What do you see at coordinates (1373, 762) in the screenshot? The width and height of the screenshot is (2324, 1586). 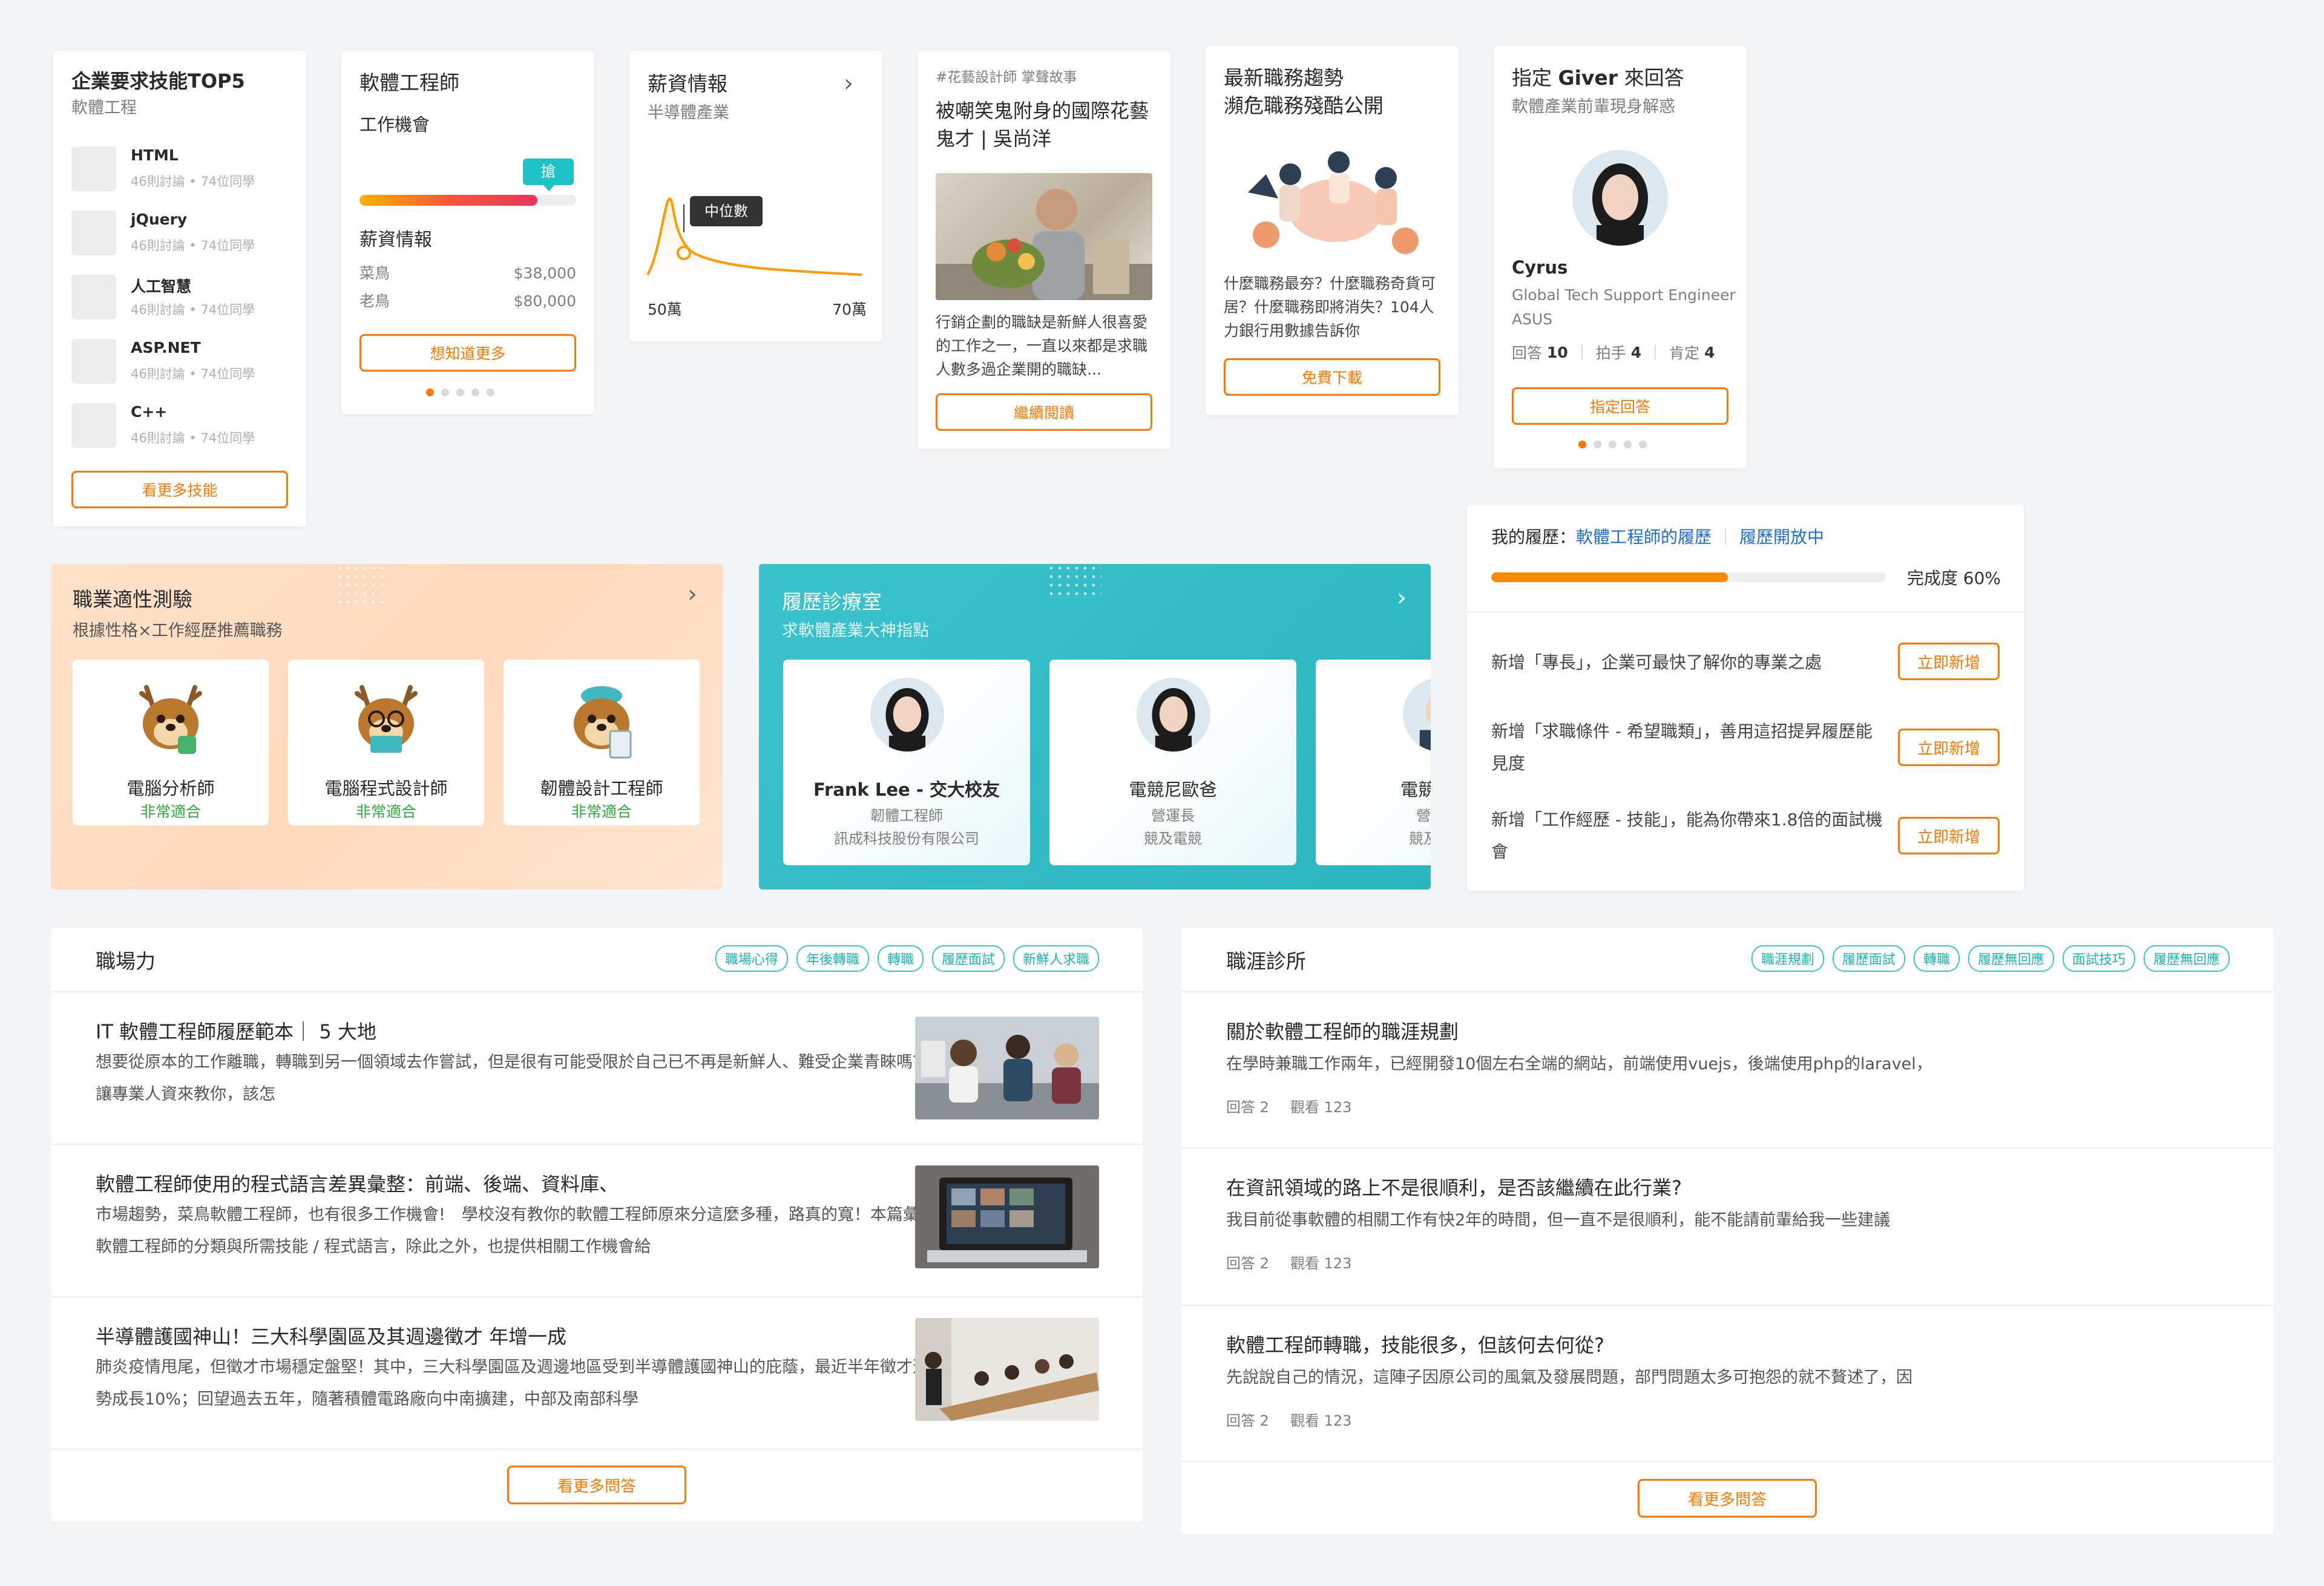 I see `mentor-card-partial: 電競 營 競及` at bounding box center [1373, 762].